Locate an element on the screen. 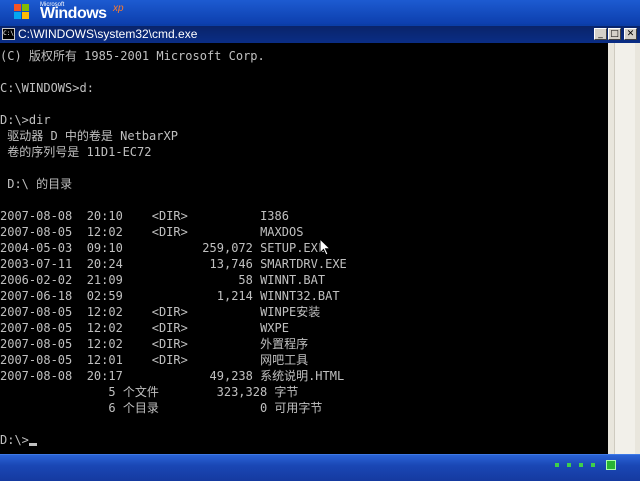 The height and width of the screenshot is (481, 640). console-line: D:\>dir is located at coordinates (25, 120).